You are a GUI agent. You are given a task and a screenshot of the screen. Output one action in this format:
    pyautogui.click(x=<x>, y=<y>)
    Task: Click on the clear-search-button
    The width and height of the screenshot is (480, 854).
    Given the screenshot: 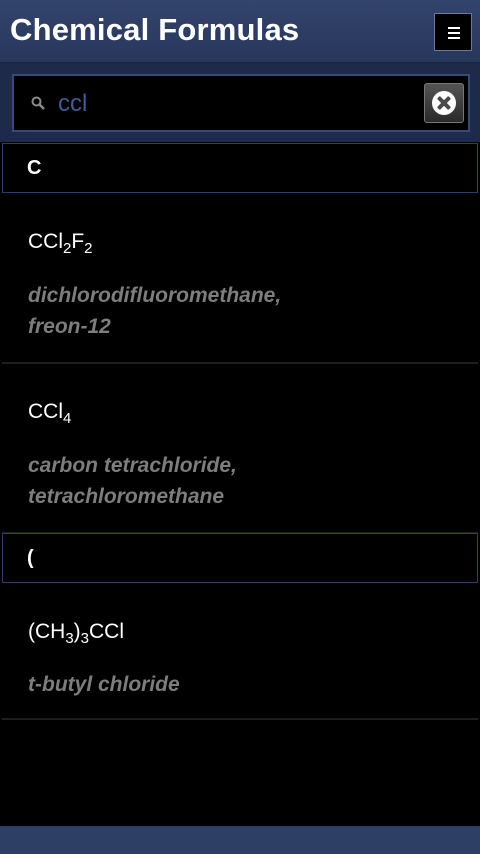 What is the action you would take?
    pyautogui.click(x=444, y=103)
    